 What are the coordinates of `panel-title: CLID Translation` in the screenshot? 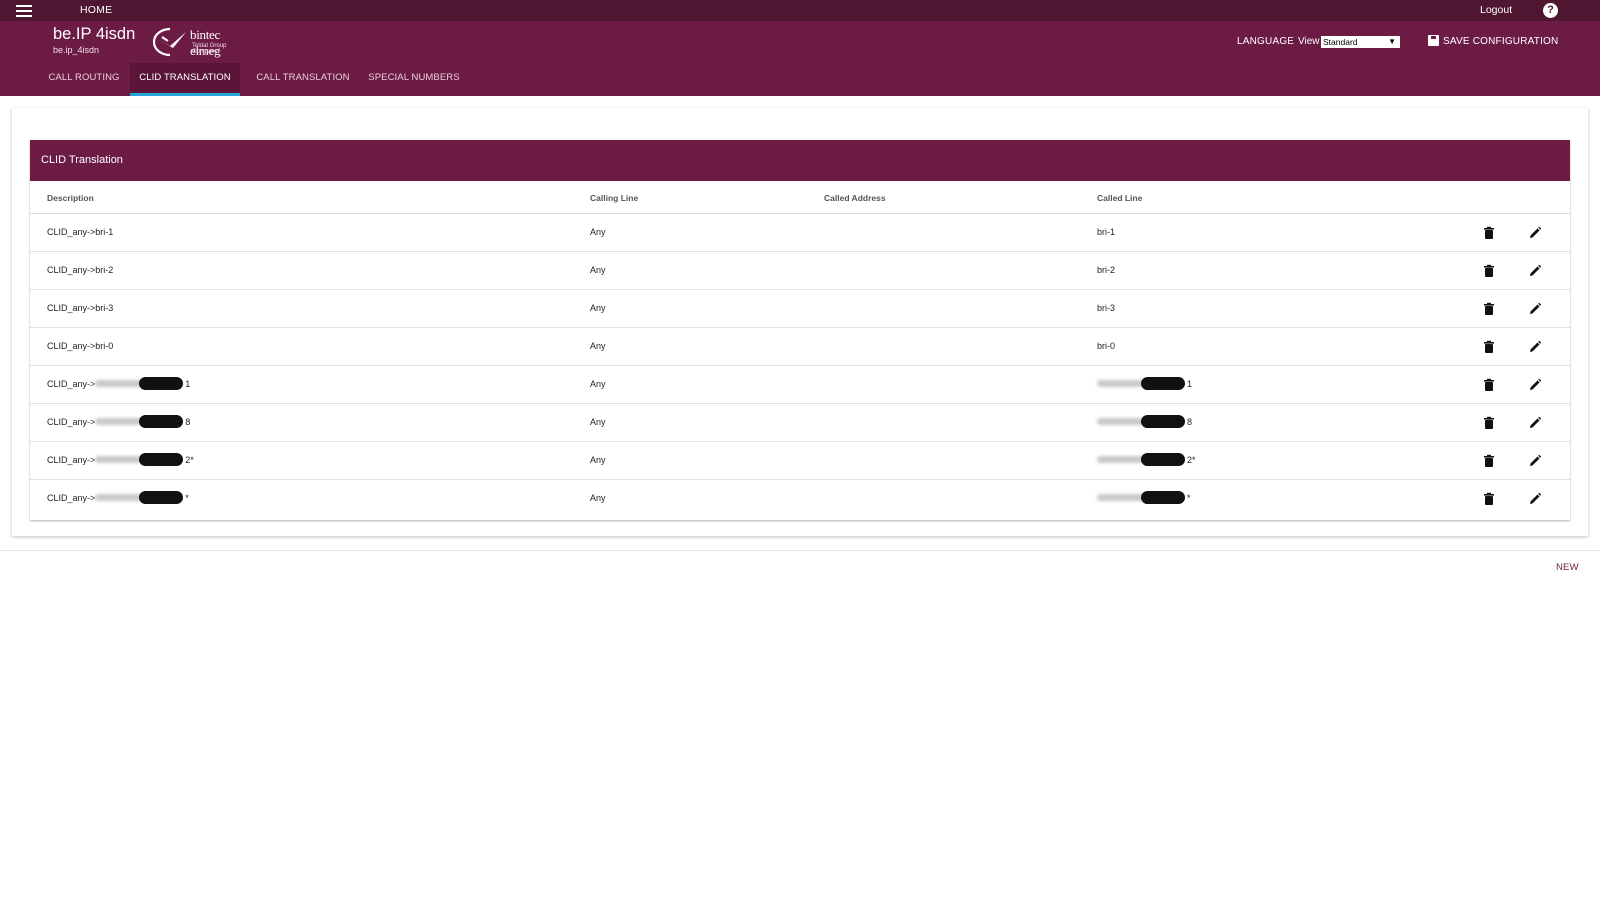 It's located at (800, 160).